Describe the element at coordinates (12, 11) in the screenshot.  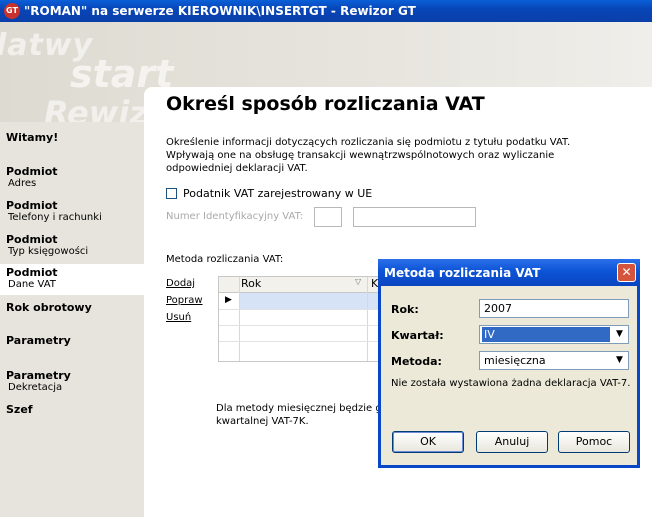
I see `app-icon: GT` at that location.